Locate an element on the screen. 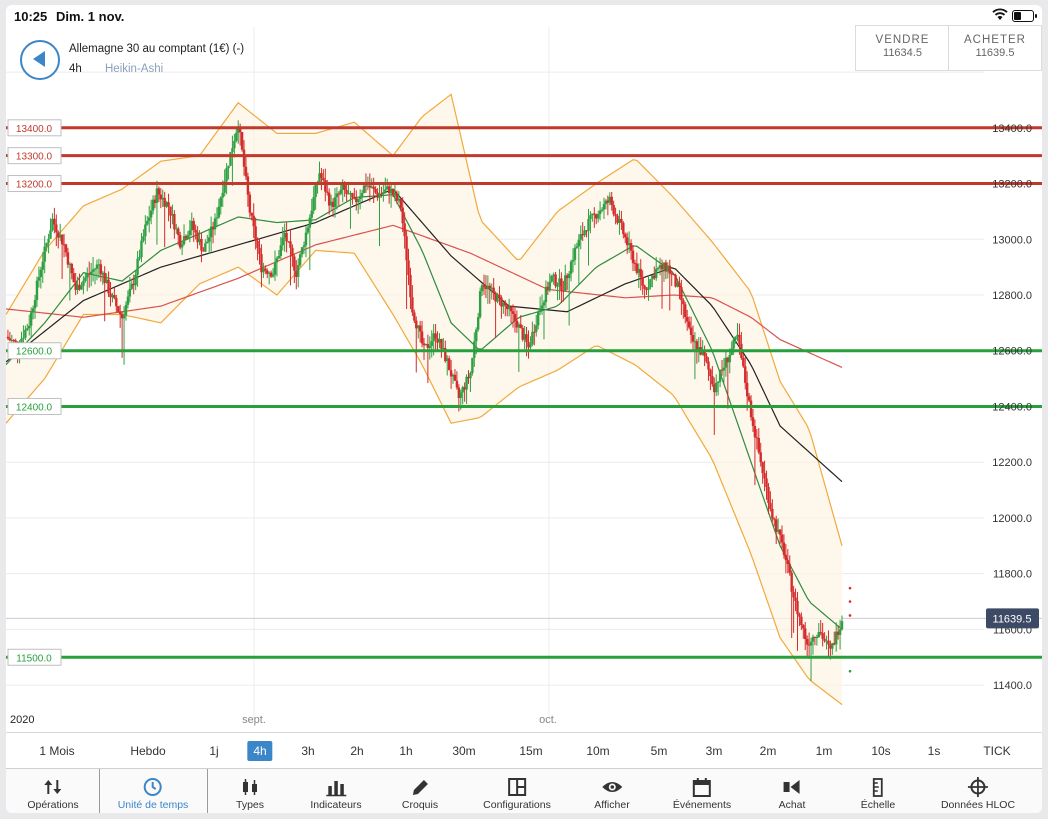 The height and width of the screenshot is (819, 1048). toolbar-indicateurs-button: Indicateurs is located at coordinates (336, 791).